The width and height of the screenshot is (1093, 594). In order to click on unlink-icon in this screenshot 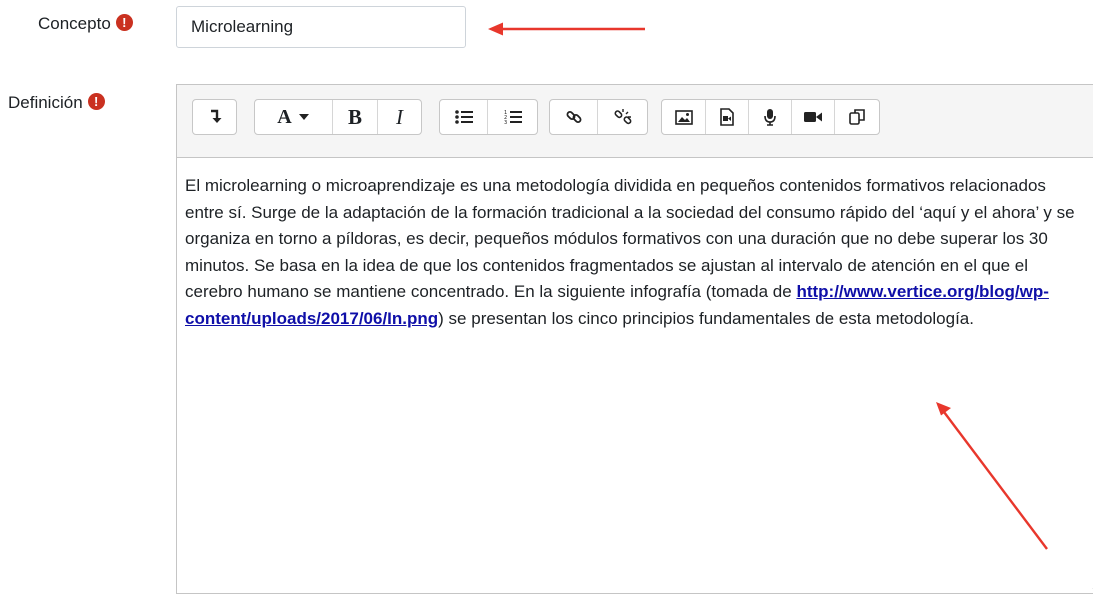, I will do `click(622, 117)`.